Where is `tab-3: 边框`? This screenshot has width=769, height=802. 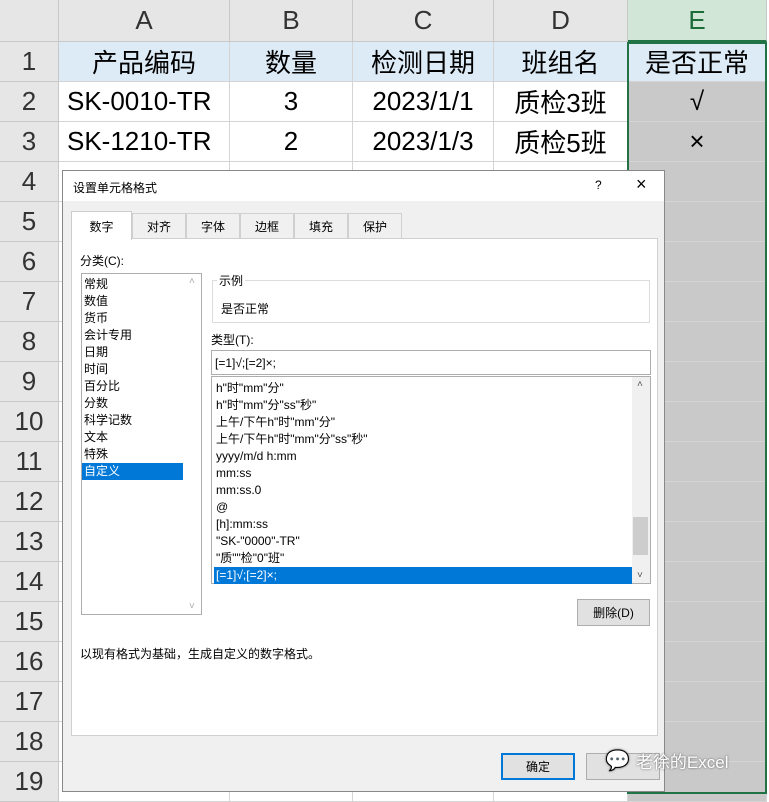 tab-3: 边框 is located at coordinates (267, 226).